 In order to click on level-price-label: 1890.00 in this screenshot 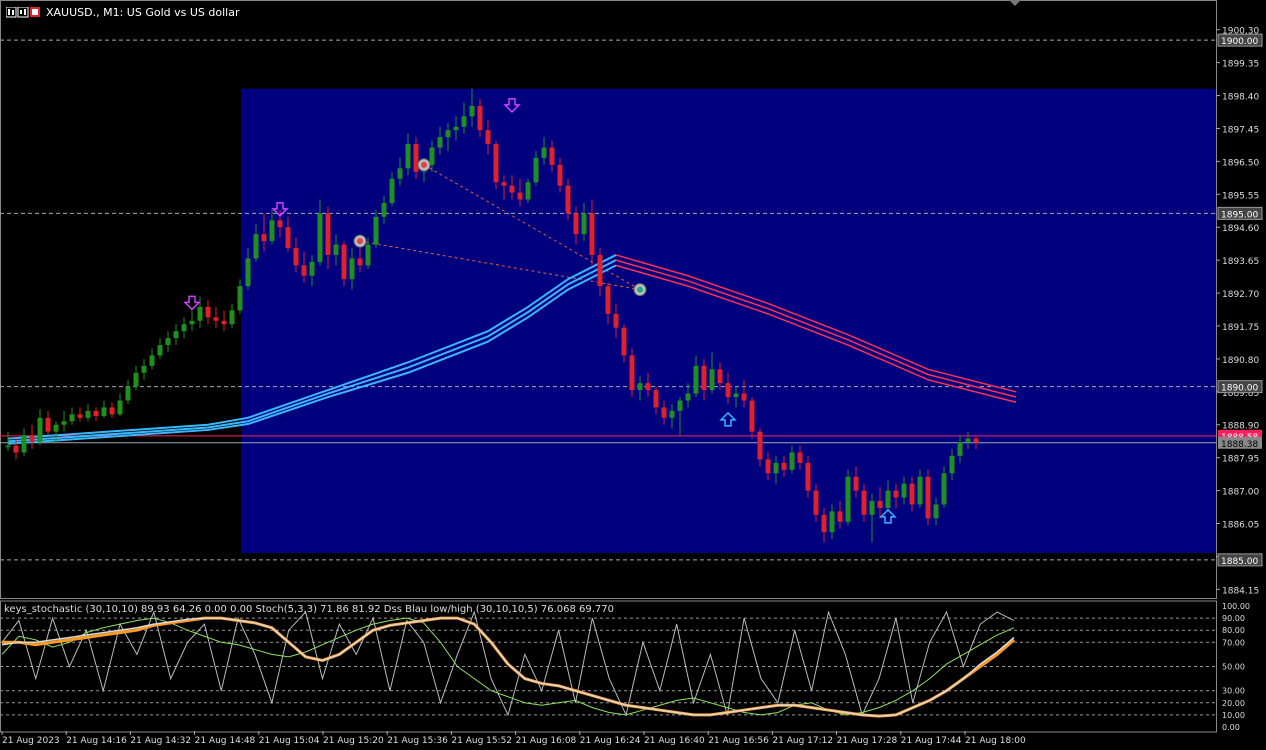, I will do `click(1239, 389)`.